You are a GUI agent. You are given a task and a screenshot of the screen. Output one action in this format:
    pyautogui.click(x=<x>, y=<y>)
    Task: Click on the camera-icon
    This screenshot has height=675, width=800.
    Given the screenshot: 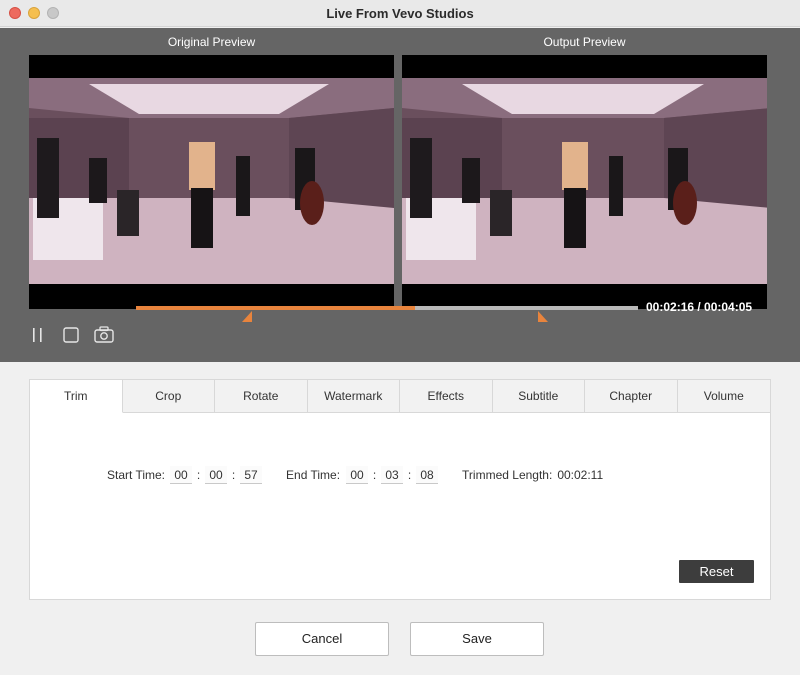 What is the action you would take?
    pyautogui.click(x=104, y=337)
    